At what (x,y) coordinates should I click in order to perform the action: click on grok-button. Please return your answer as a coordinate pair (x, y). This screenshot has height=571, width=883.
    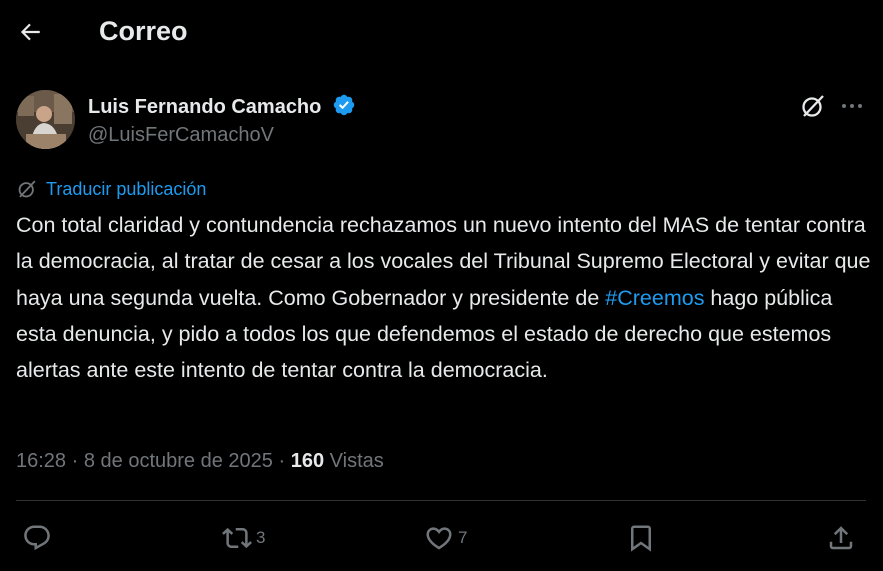
    Looking at the image, I should click on (813, 106).